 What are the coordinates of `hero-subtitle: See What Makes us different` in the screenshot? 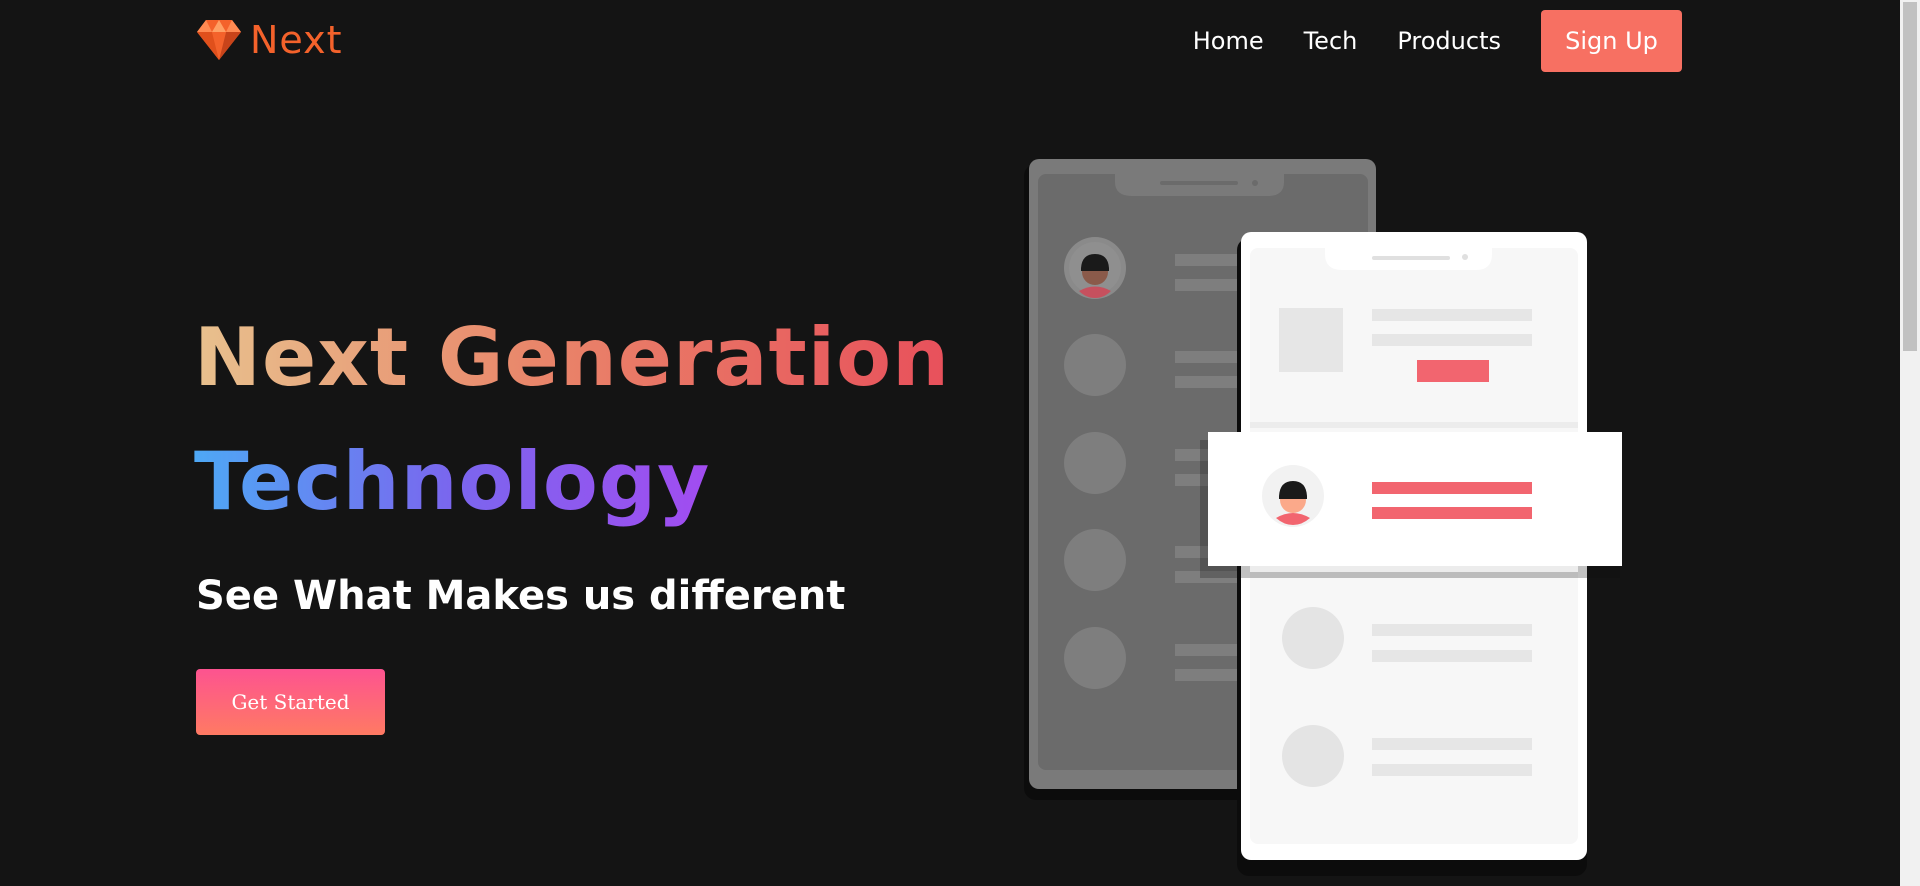 It's located at (521, 596).